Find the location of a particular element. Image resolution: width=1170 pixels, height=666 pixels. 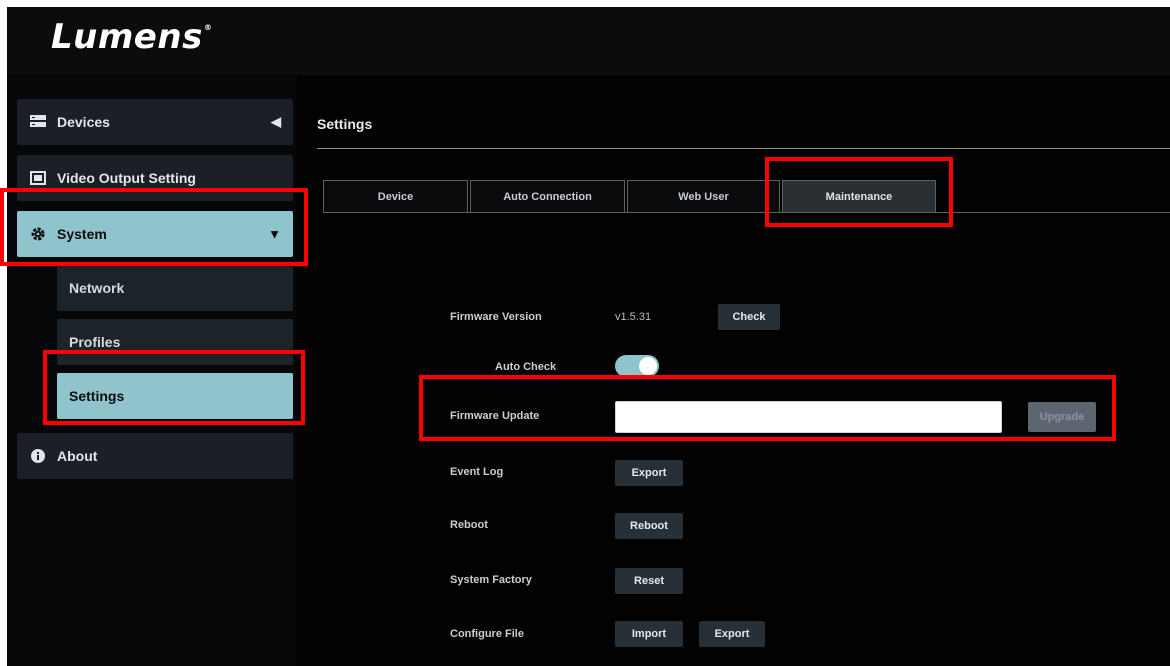

sidebar-item-video-output-setting: Video Output Setting is located at coordinates (155, 178).